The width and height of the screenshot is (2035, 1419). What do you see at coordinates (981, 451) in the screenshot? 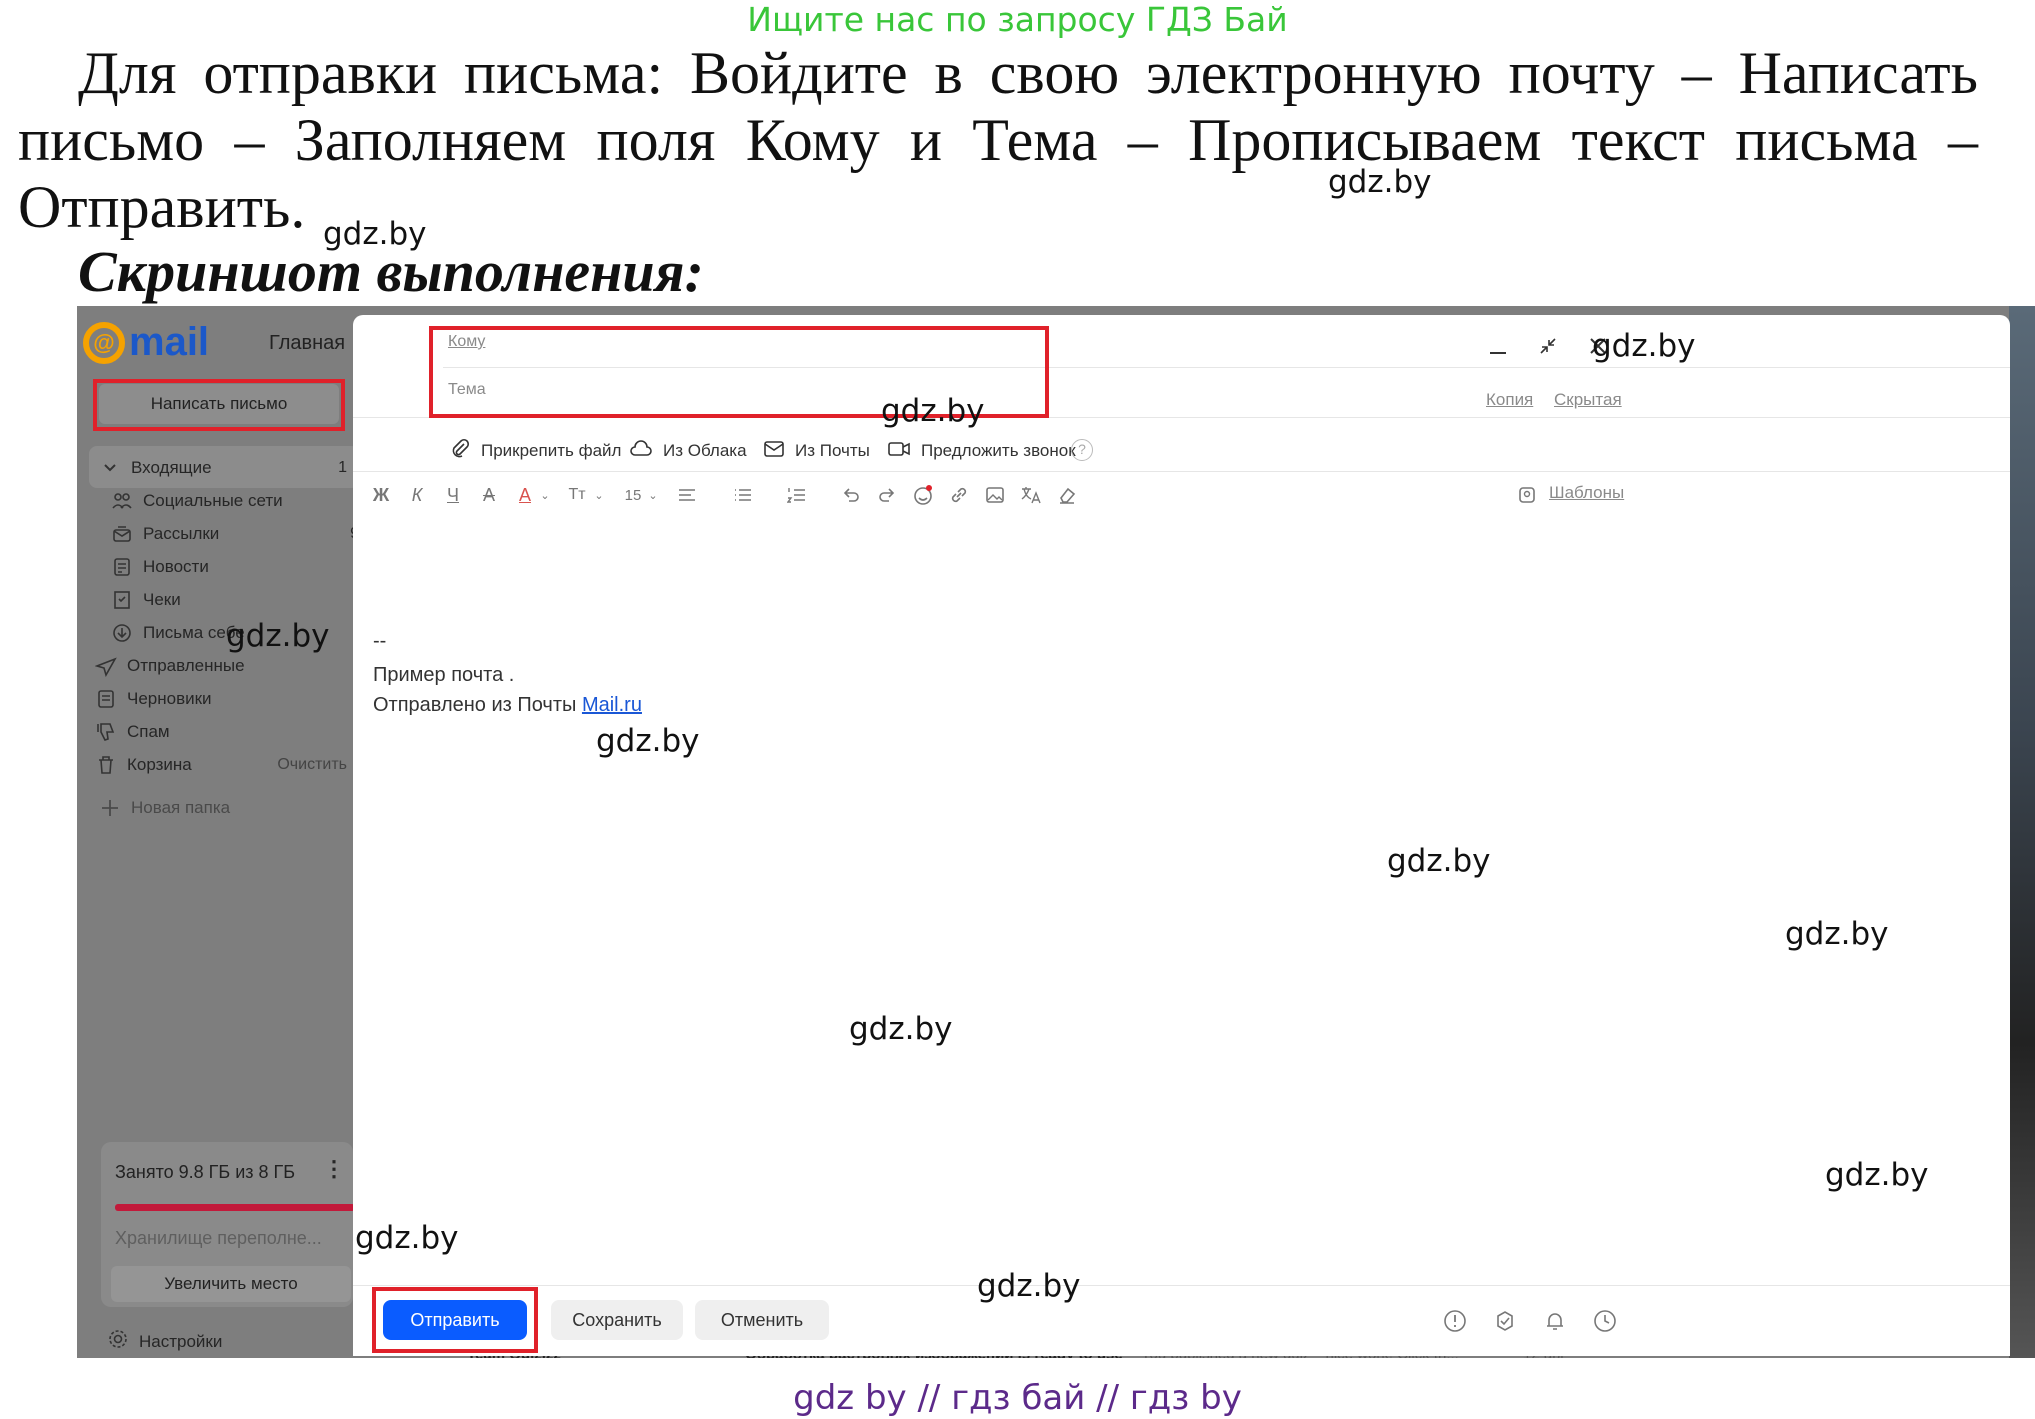
I see `suggest-call-button: Предложить звонок` at bounding box center [981, 451].